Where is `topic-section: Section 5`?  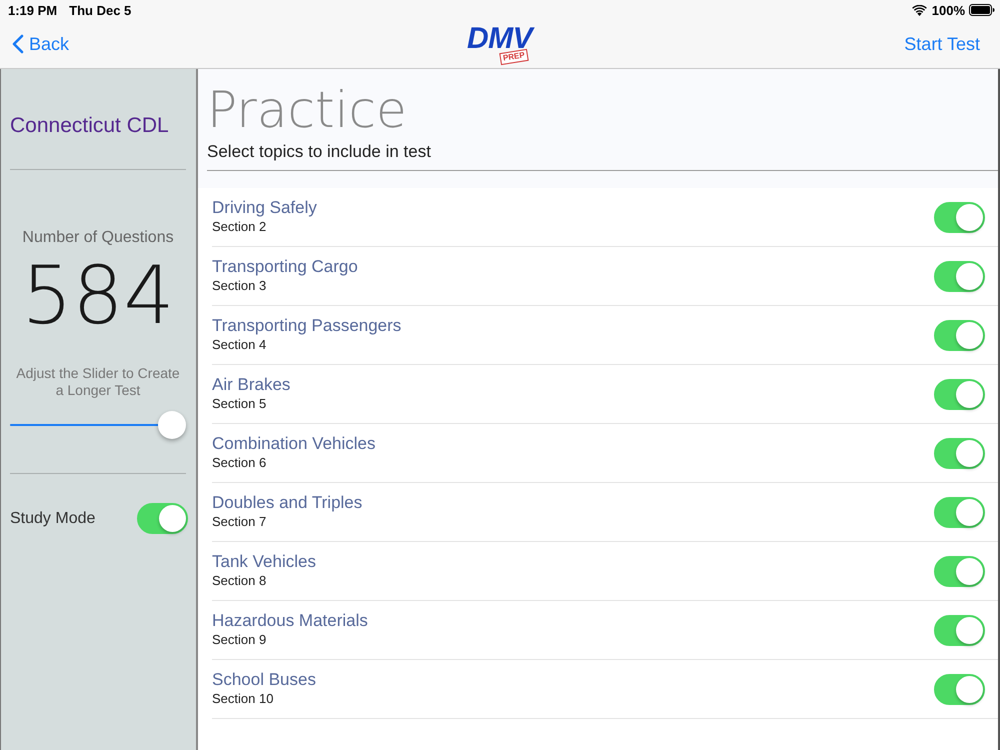 topic-section: Section 5 is located at coordinates (251, 404).